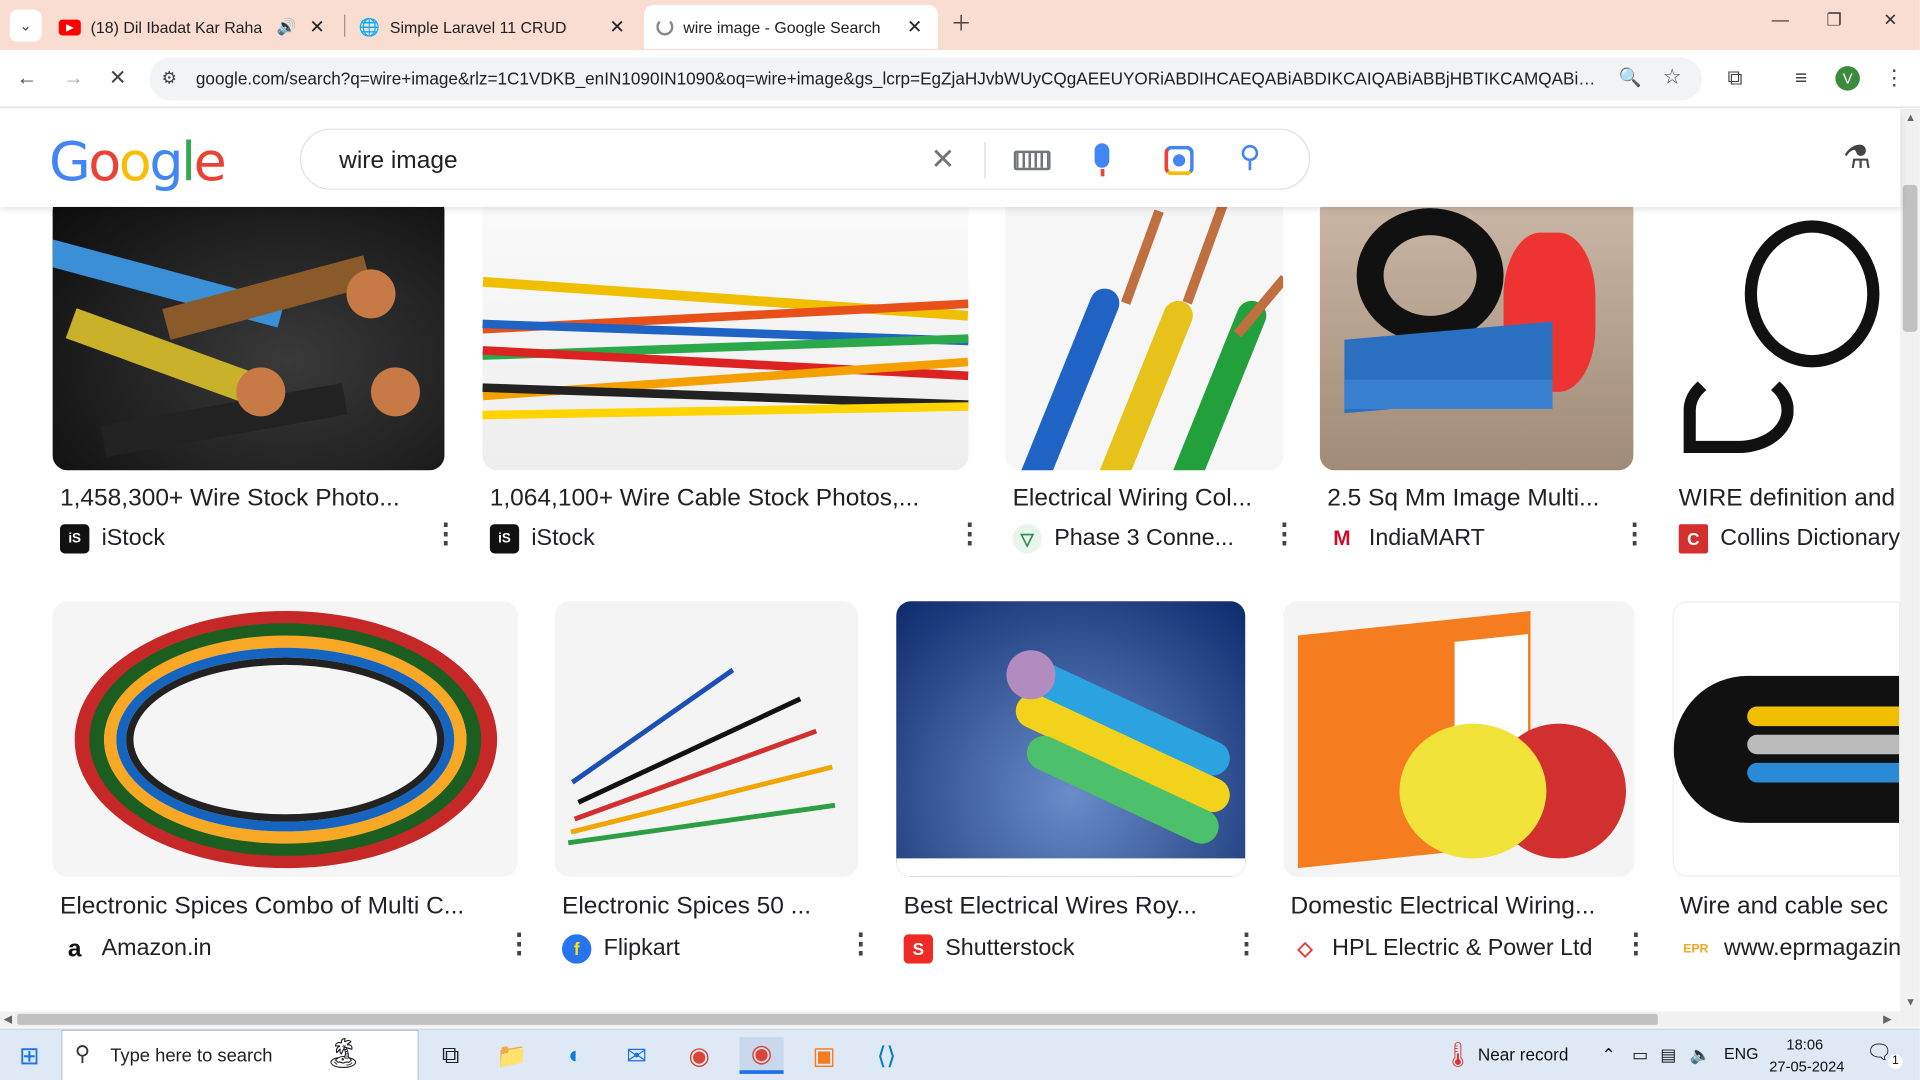 The image size is (1920, 1080). What do you see at coordinates (1804, 1044) in the screenshot?
I see `clock-time: 18:06` at bounding box center [1804, 1044].